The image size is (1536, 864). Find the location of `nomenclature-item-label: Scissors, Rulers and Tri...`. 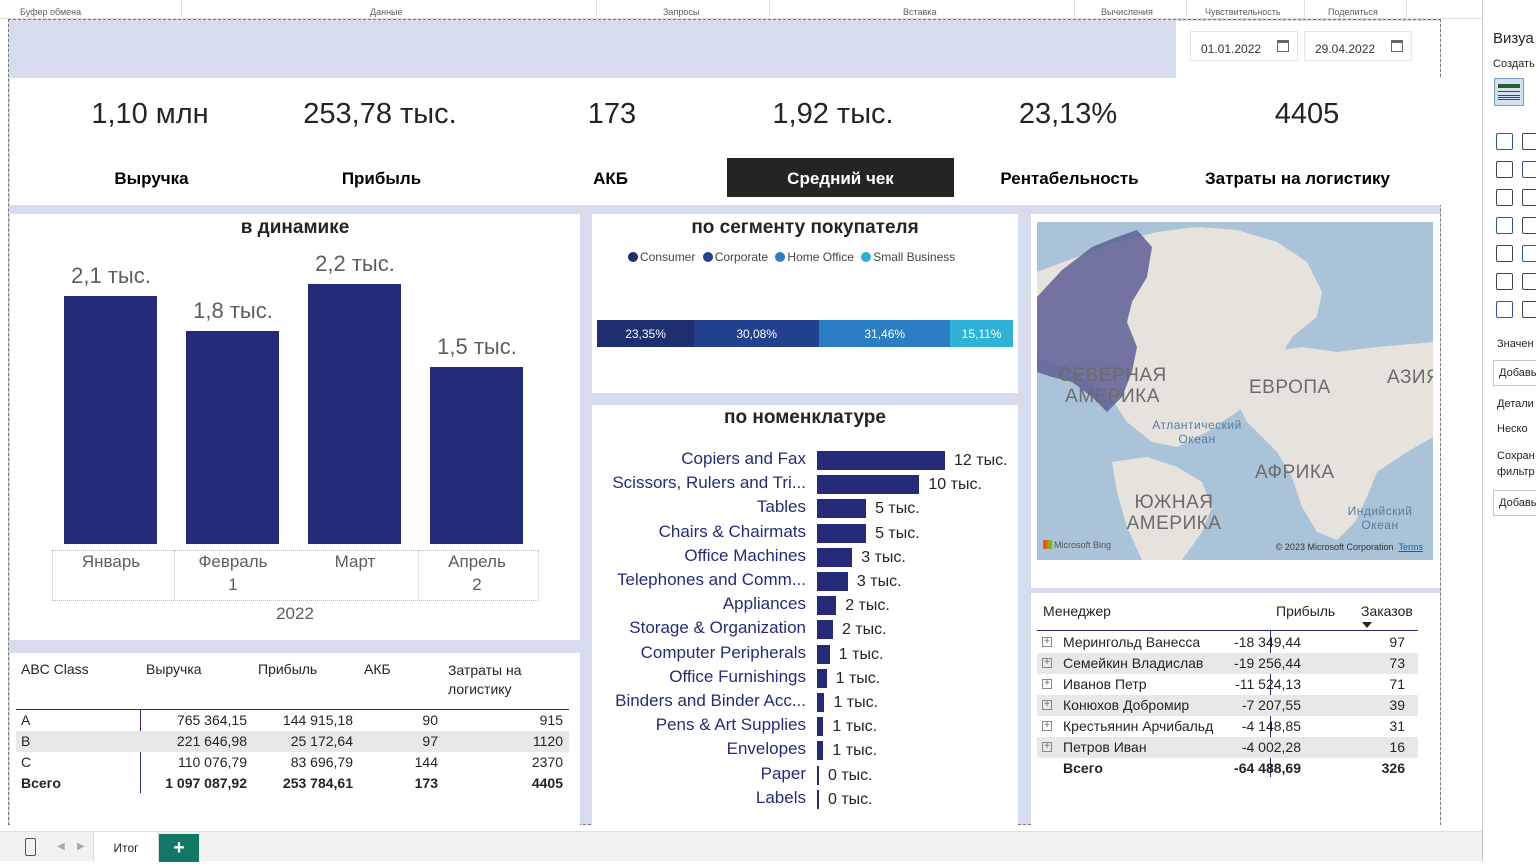

nomenclature-item-label: Scissors, Rulers and Tri... is located at coordinates (709, 483).